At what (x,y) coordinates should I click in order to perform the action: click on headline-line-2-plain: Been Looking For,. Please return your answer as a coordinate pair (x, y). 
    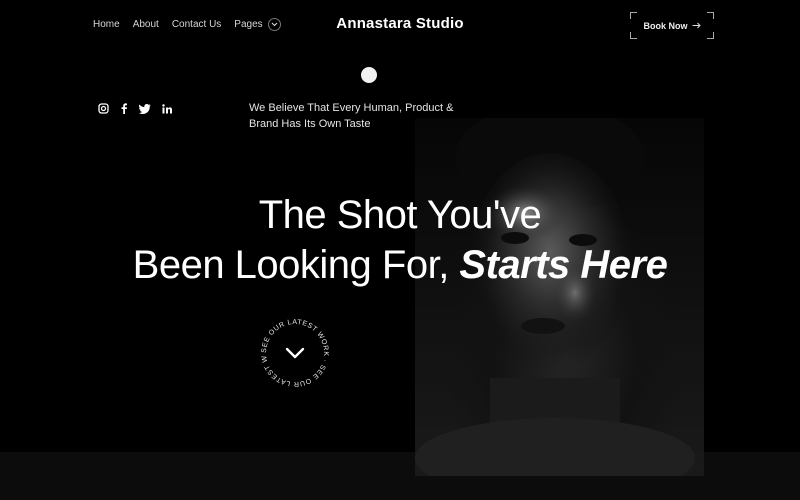
    Looking at the image, I should click on (296, 265).